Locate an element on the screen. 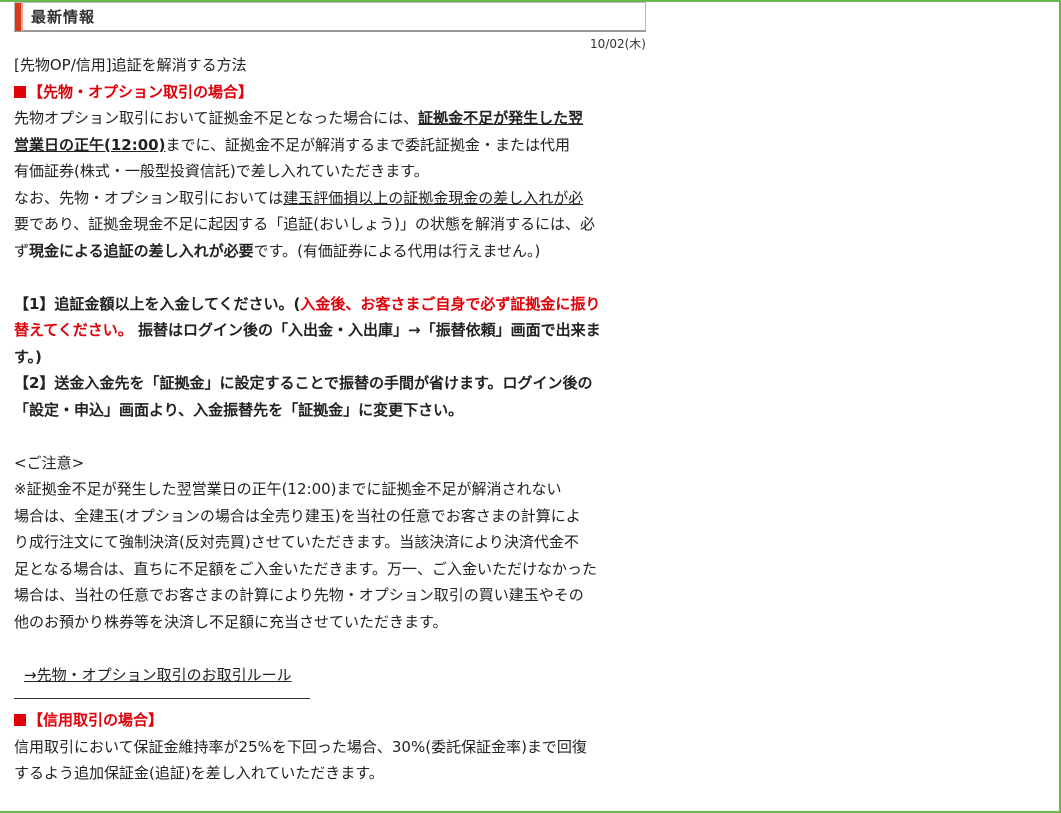  notice-line: 他のお預かり株券等を決済し不足額に充当させていただきます。 is located at coordinates (231, 621).